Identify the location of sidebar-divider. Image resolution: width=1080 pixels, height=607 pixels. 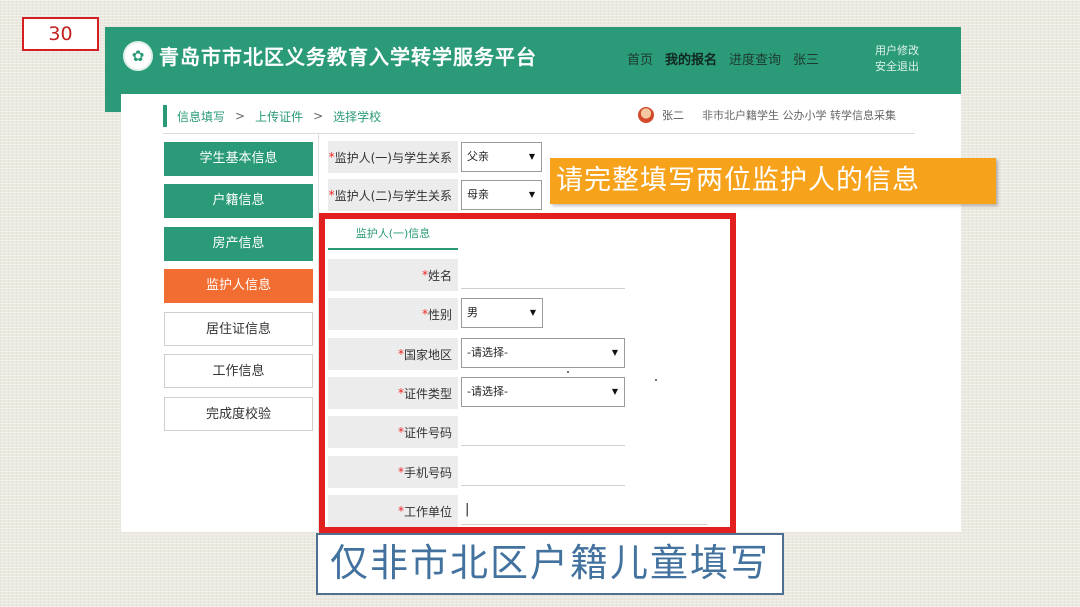
(318, 333).